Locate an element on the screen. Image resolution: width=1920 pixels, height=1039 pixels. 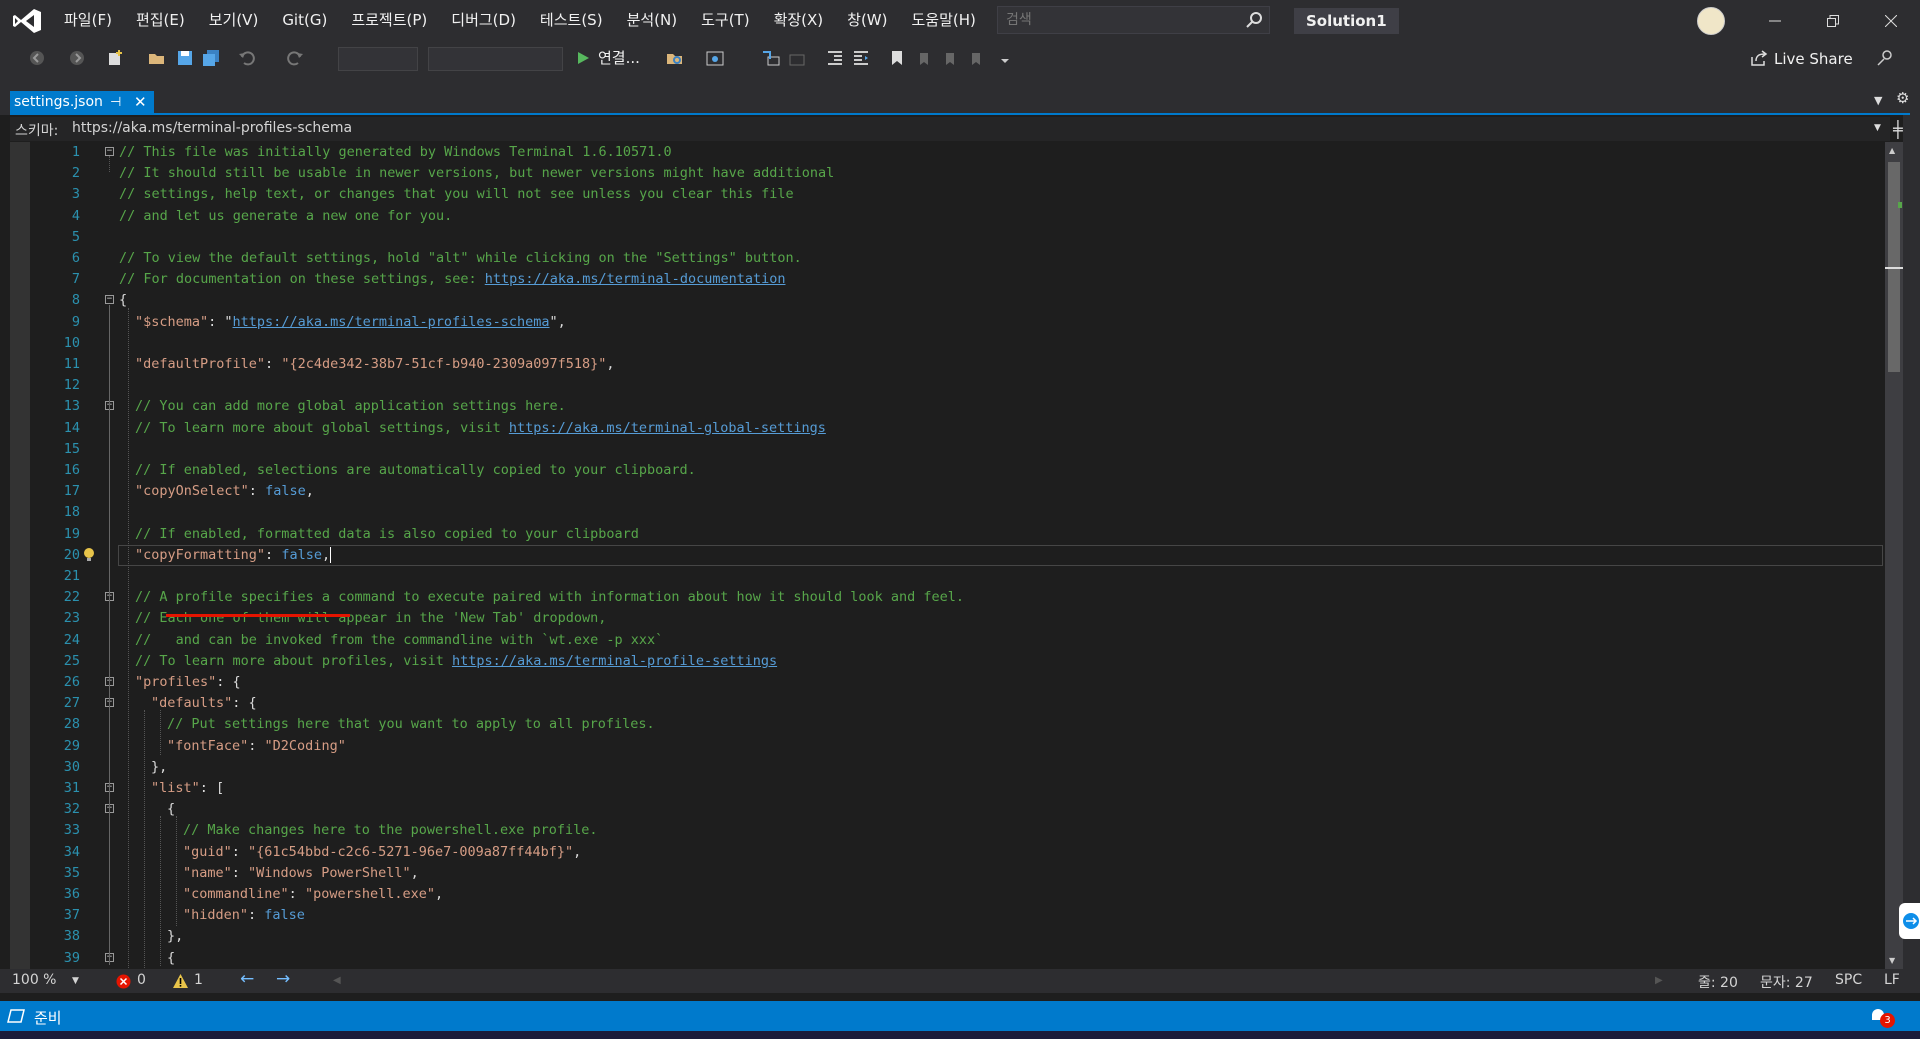
menu-item: 프로젝트(P) is located at coordinates (389, 20).